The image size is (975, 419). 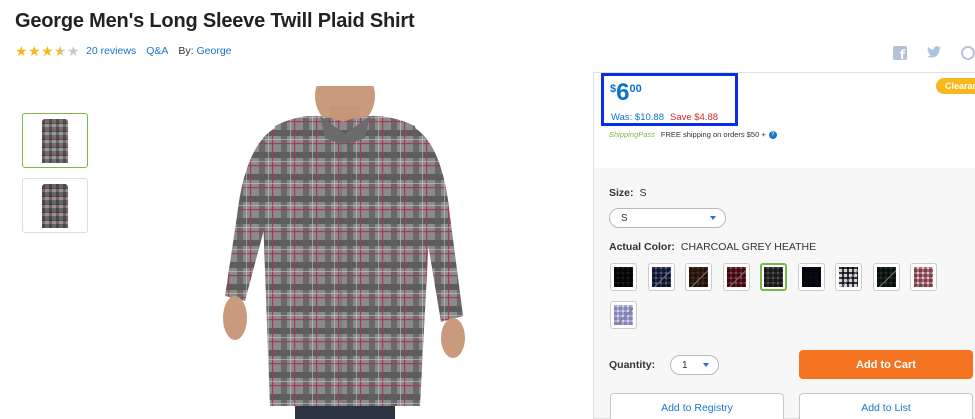 I want to click on color-swatch-black-stripe, so click(x=623, y=277).